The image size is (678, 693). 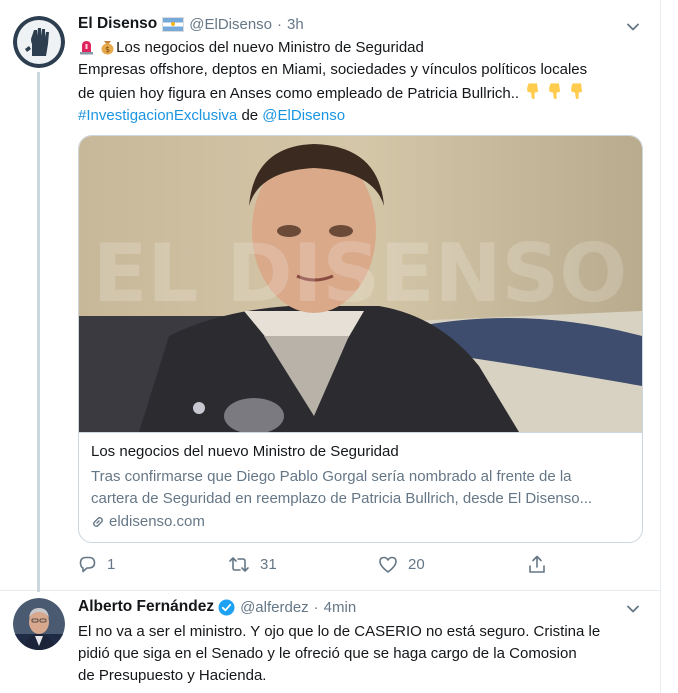 I want to click on thread-connector-line, so click(x=38, y=332).